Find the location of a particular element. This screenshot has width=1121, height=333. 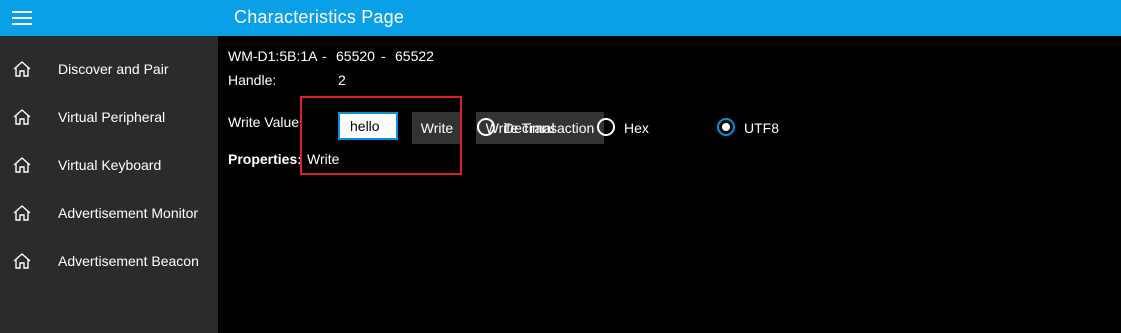

sidebar-item-virtual-keyboard: Virtual Keyboard is located at coordinates (109, 165).